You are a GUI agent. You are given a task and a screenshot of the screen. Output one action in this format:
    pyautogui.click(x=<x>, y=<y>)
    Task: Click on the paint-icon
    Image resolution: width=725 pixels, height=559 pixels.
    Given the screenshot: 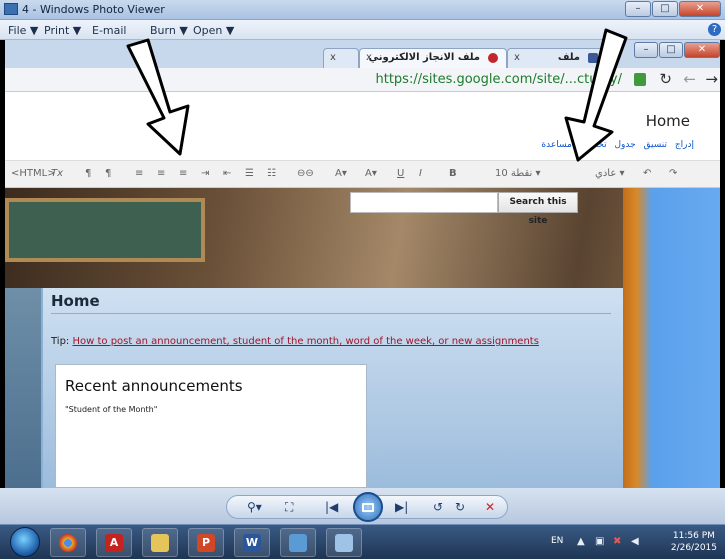 What is the action you would take?
    pyautogui.click(x=344, y=543)
    